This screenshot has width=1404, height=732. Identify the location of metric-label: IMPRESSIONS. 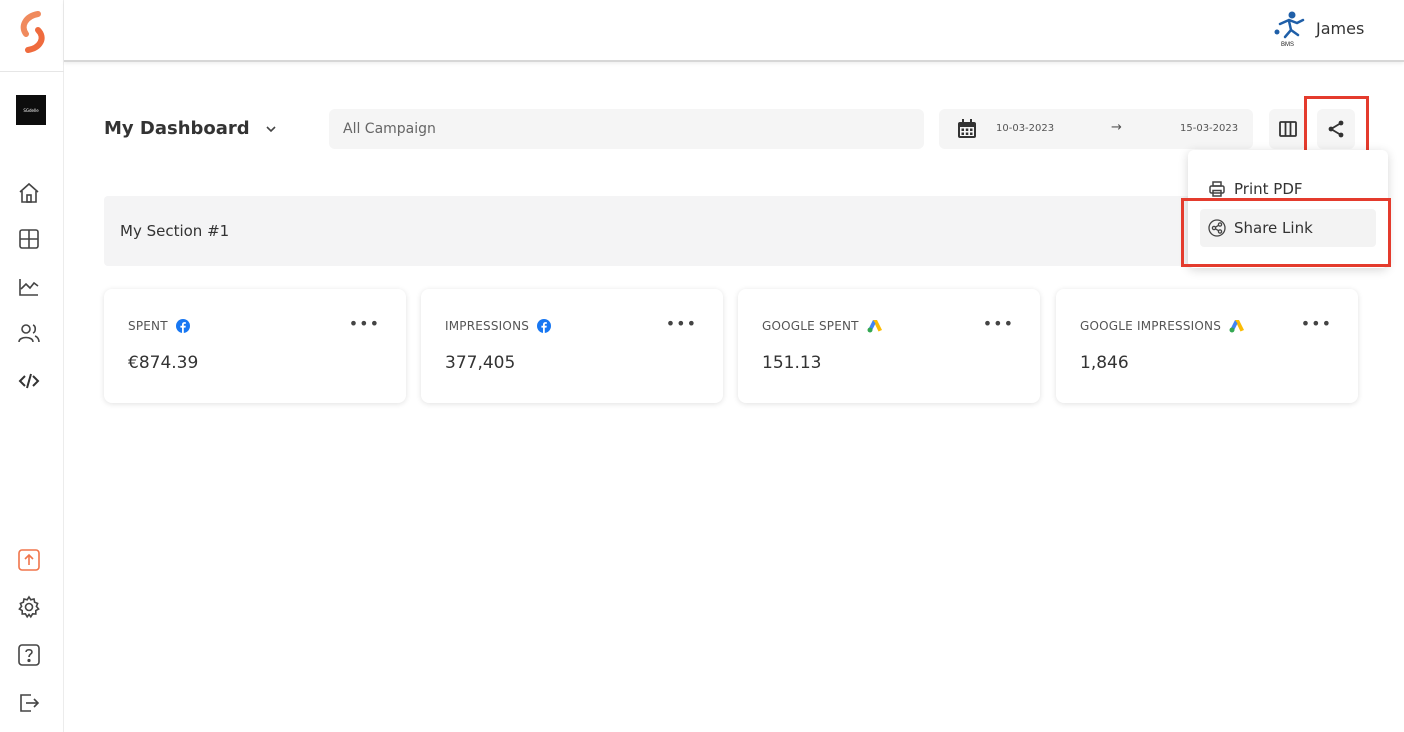
(487, 326).